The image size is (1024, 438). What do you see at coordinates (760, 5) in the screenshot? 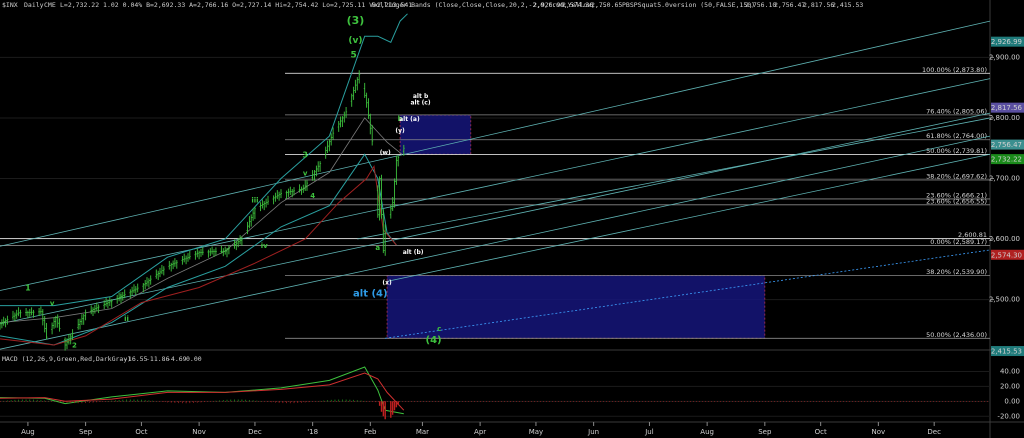
I see `header-squeeze-value-1: 2,756.10` at bounding box center [760, 5].